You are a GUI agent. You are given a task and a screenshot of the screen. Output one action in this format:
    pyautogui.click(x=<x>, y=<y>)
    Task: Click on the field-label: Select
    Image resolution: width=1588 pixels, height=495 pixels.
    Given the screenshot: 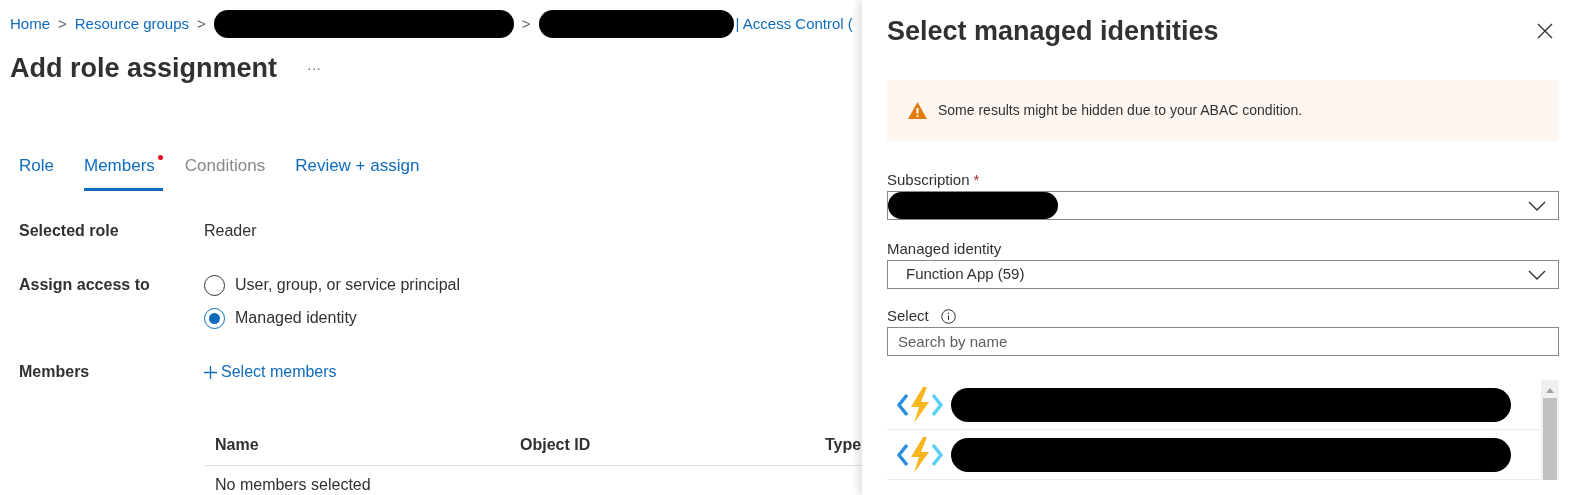 What is the action you would take?
    pyautogui.click(x=908, y=315)
    